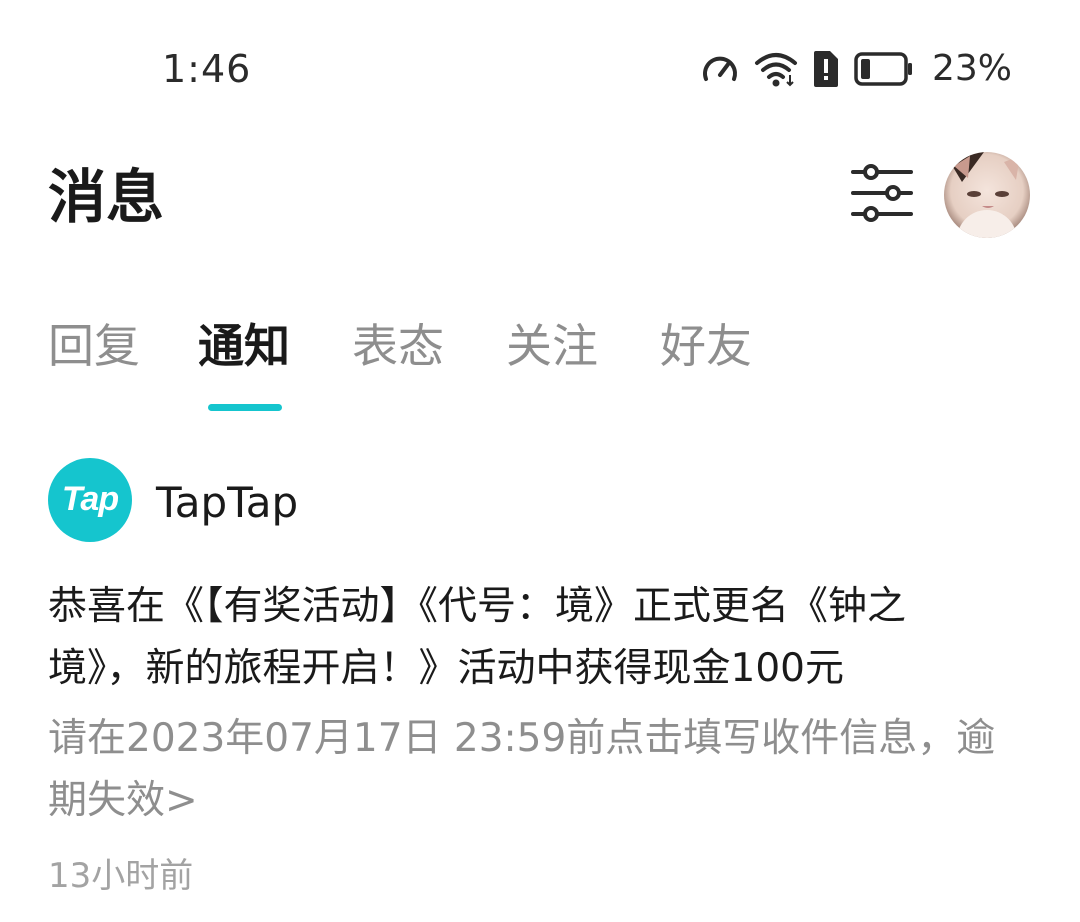 The height and width of the screenshot is (922, 1080). What do you see at coordinates (121, 876) in the screenshot?
I see `notification-time: 13小时前` at bounding box center [121, 876].